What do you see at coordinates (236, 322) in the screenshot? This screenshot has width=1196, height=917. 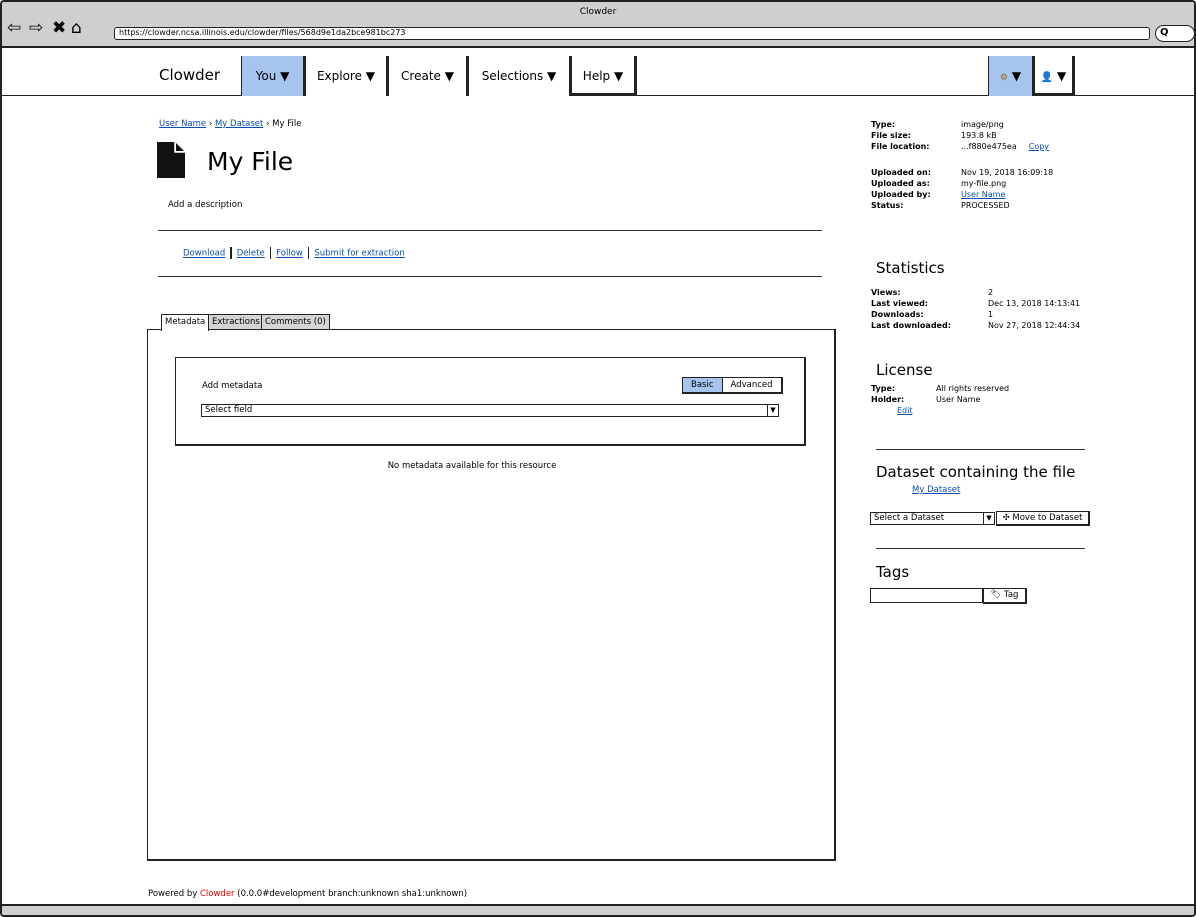 I see `tab-extractions: Extractions` at bounding box center [236, 322].